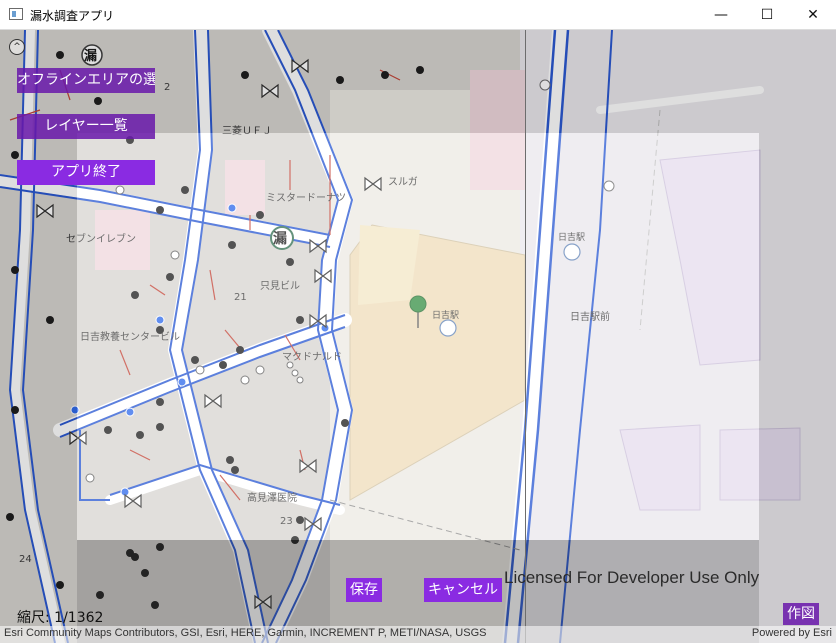 This screenshot has width=836, height=643. I want to click on grid-line, so click(525, 336).